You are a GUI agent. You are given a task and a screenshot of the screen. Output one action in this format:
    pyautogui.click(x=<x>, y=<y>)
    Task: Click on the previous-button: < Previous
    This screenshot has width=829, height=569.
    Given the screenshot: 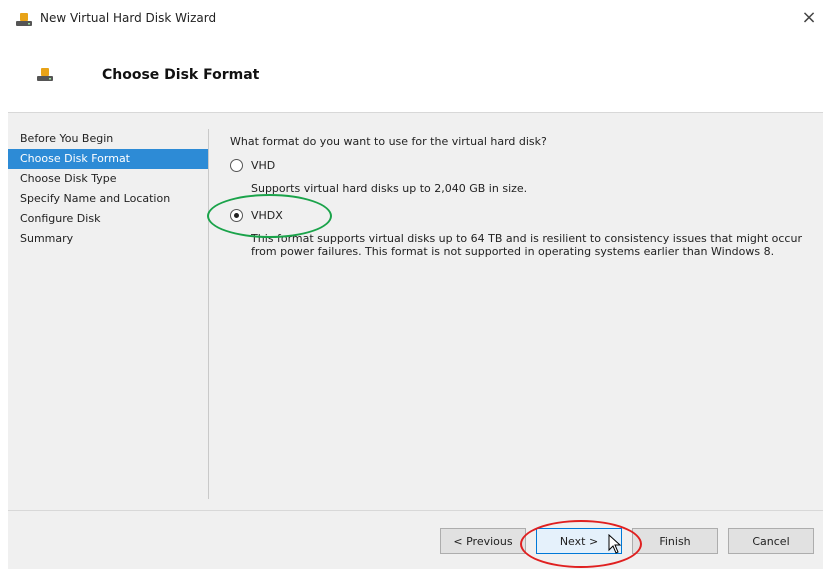 What is the action you would take?
    pyautogui.click(x=483, y=541)
    